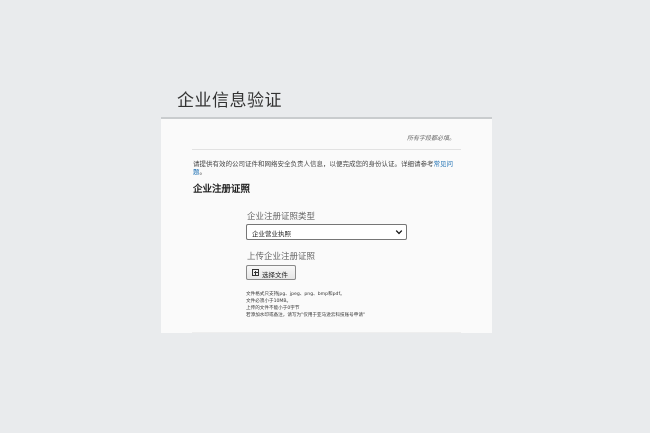  Describe the element at coordinates (281, 217) in the screenshot. I see `license-type-label: 企业注册证照类型` at that location.